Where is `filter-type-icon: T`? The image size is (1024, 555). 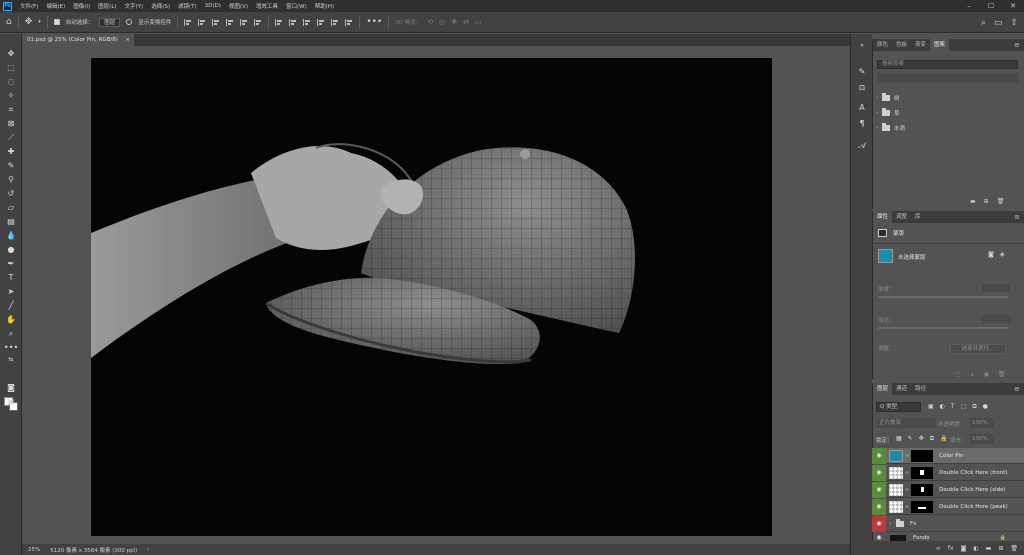 filter-type-icon: T is located at coordinates (953, 407).